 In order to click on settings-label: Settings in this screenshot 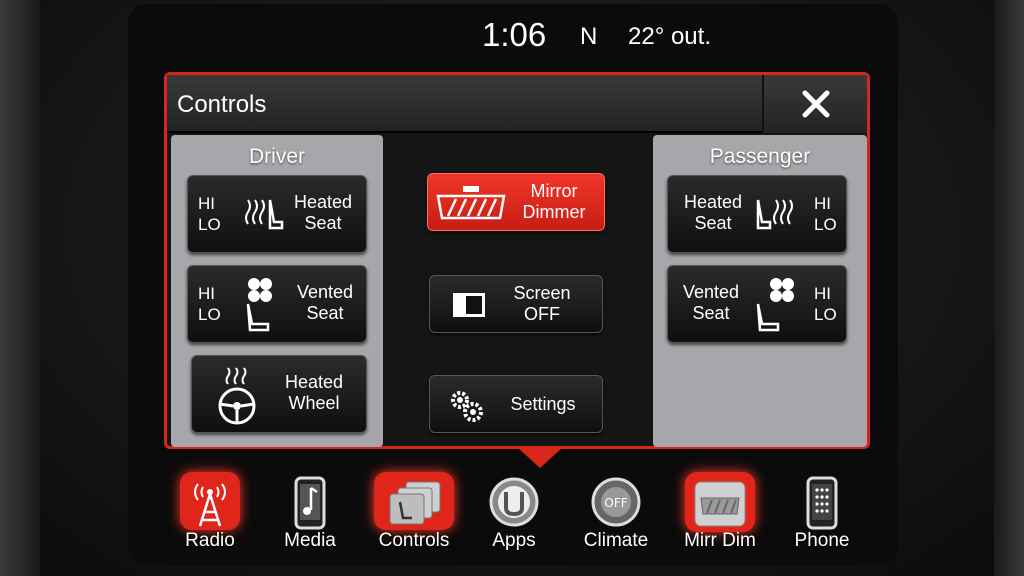, I will do `click(543, 404)`.